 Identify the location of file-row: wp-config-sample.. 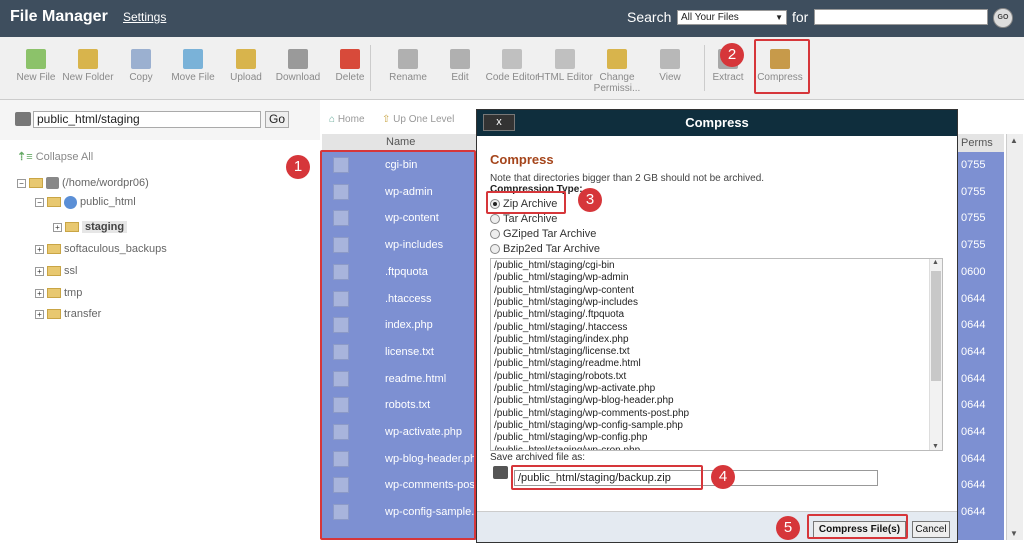
(399, 512).